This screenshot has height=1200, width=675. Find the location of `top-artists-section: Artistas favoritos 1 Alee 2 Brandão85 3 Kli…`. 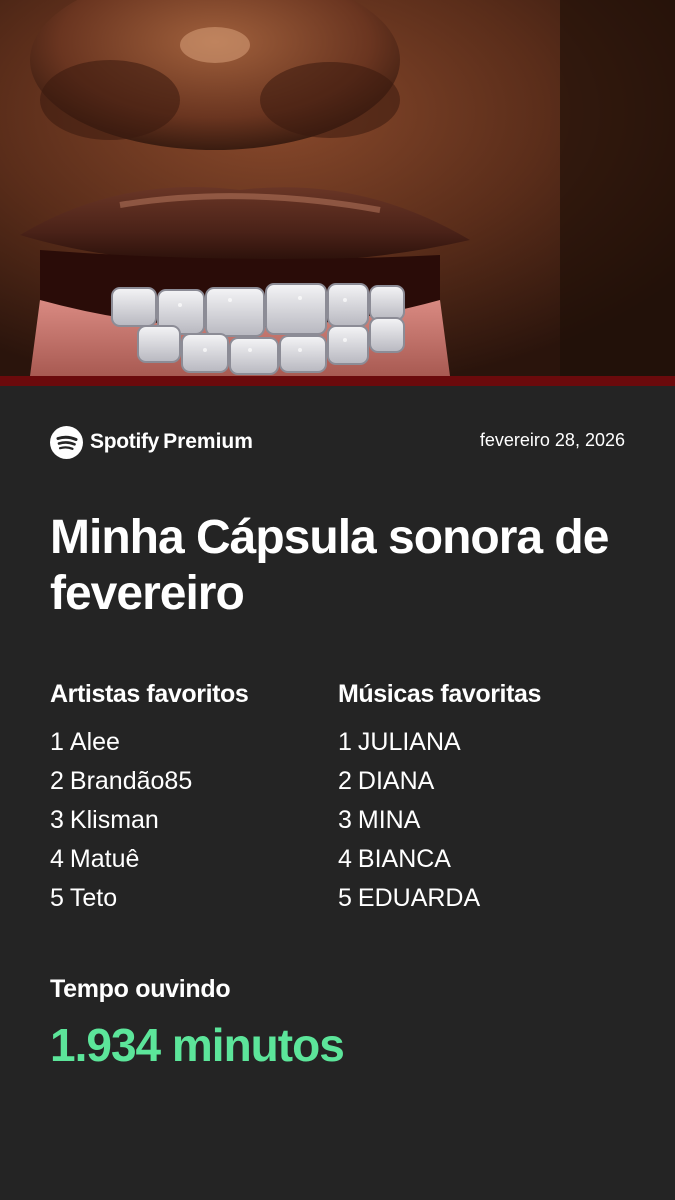

top-artists-section: Artistas favoritos 1 Alee 2 Brandão85 3 Kli… is located at coordinates (190, 796).